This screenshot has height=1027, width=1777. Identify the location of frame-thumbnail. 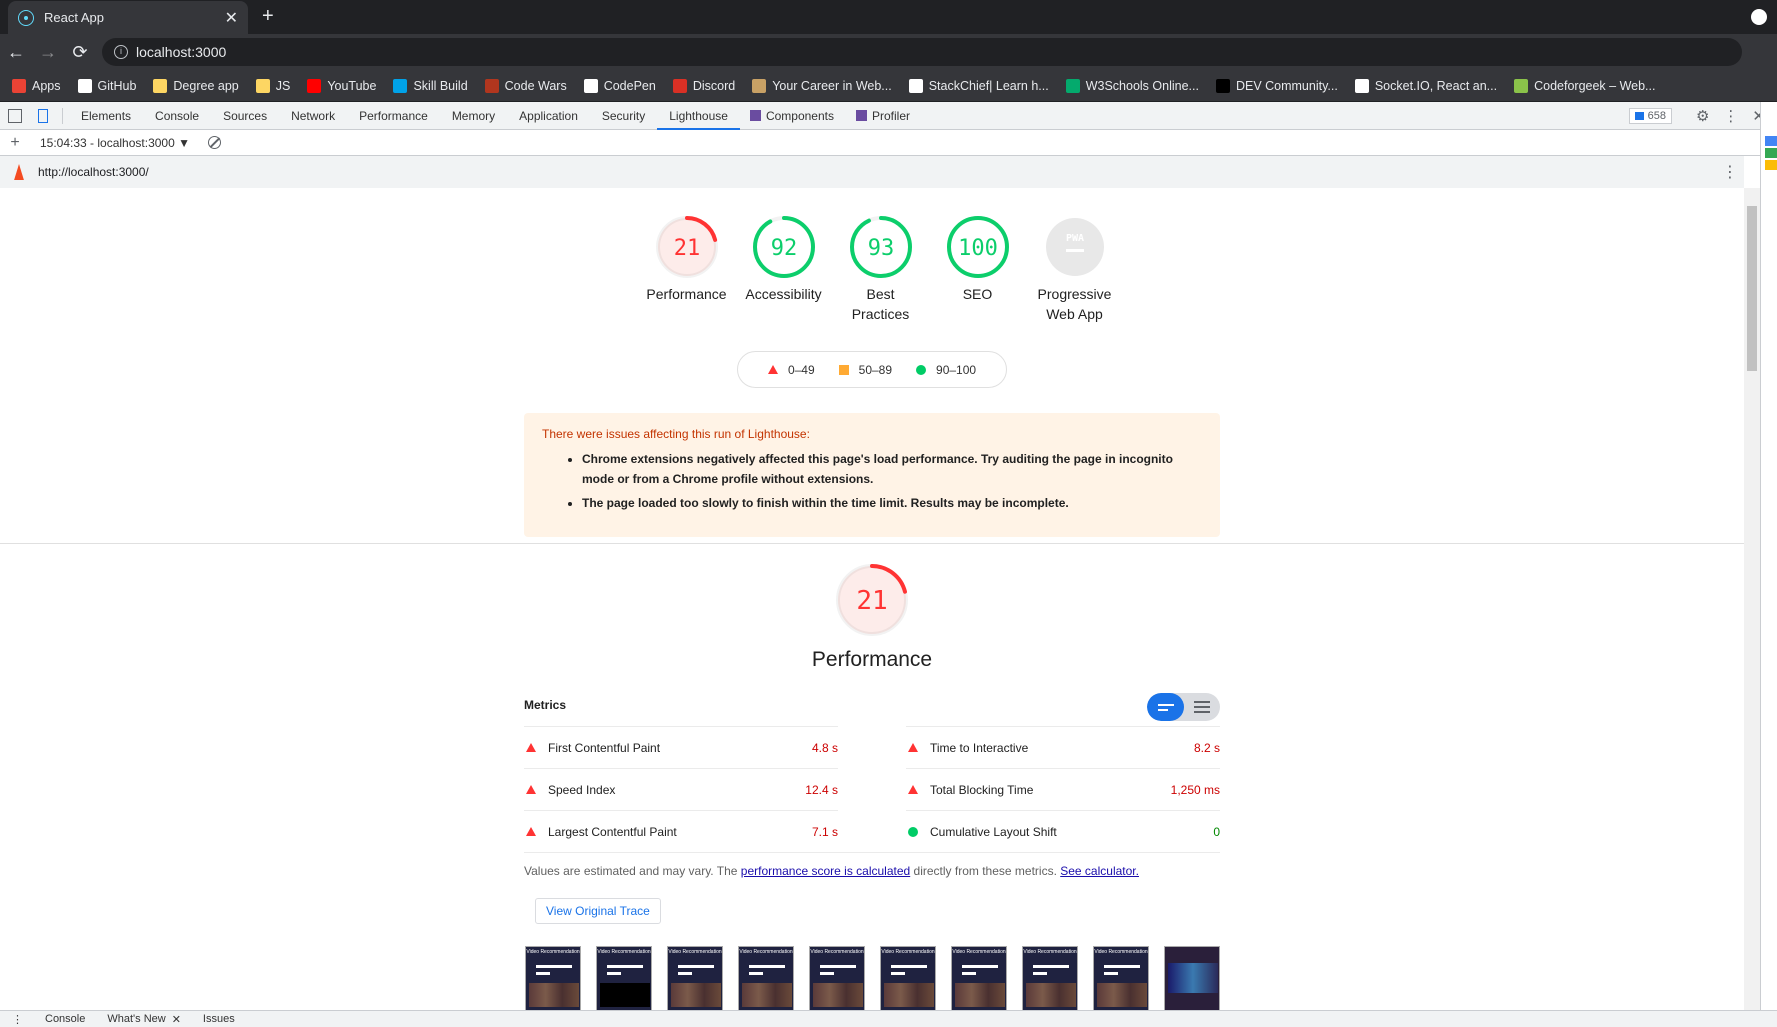
(767, 995).